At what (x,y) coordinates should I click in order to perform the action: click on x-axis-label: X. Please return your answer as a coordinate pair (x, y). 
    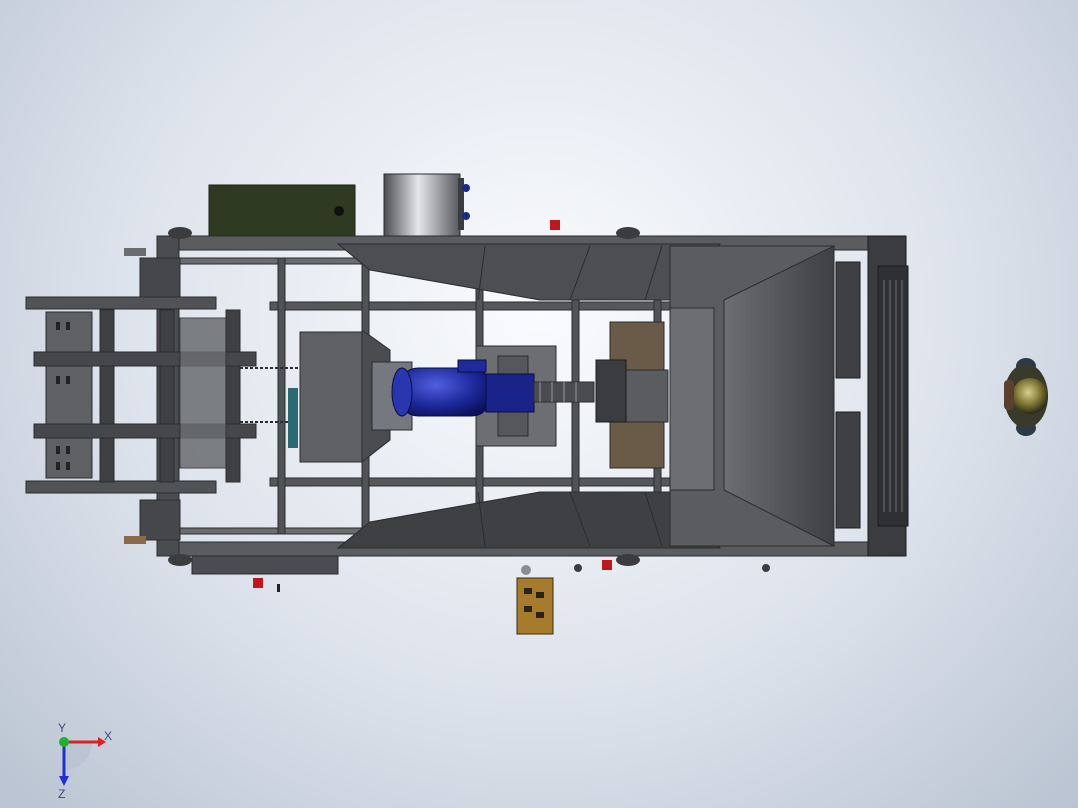
    Looking at the image, I should click on (108, 736).